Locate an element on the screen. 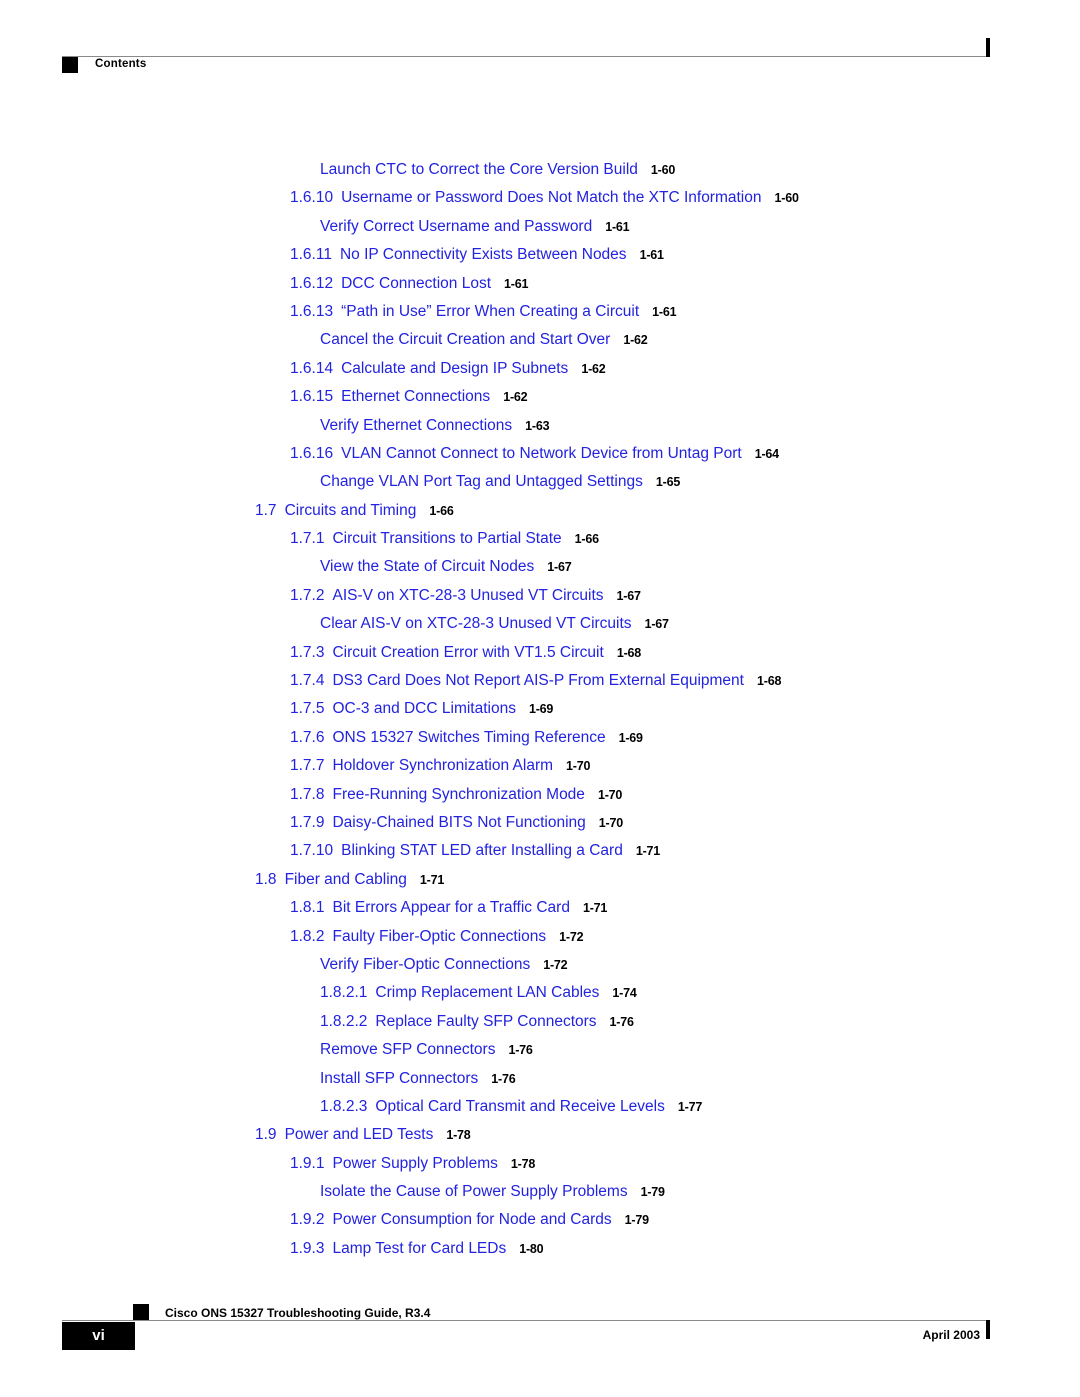 Image resolution: width=1080 pixels, height=1397 pixels. toc-entry: 1.9.3 Lamp Test for Card LEDs 1-80 is located at coordinates (540, 1249).